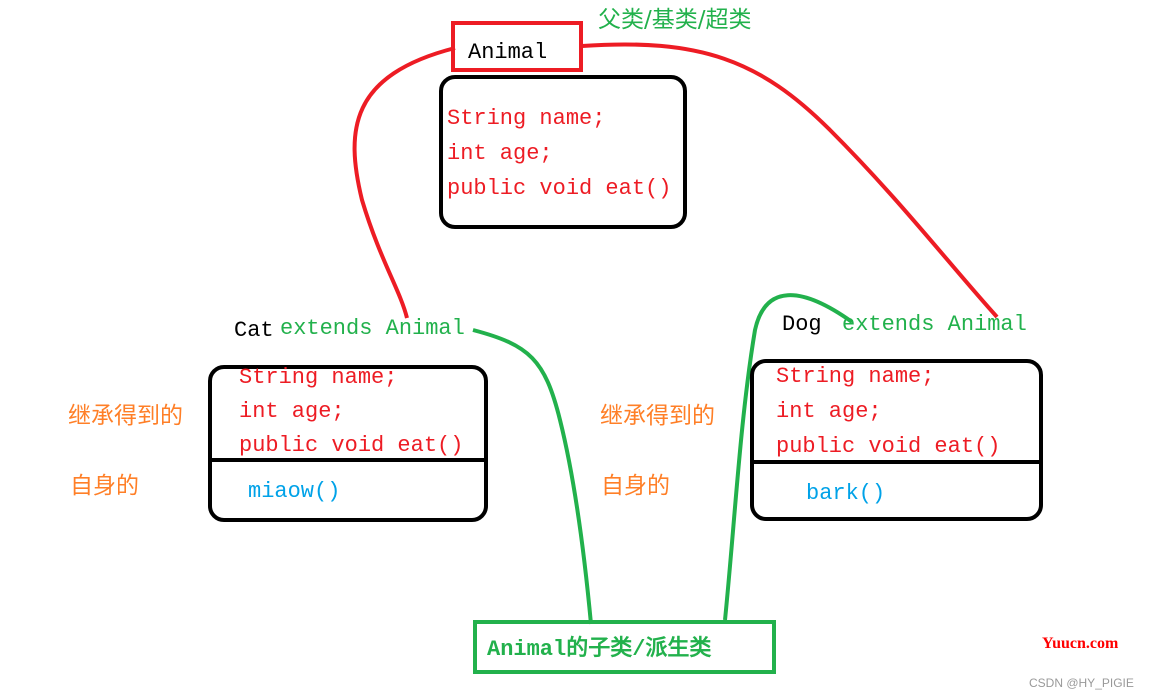  What do you see at coordinates (292, 411) in the screenshot?
I see `cat-member: int age;` at bounding box center [292, 411].